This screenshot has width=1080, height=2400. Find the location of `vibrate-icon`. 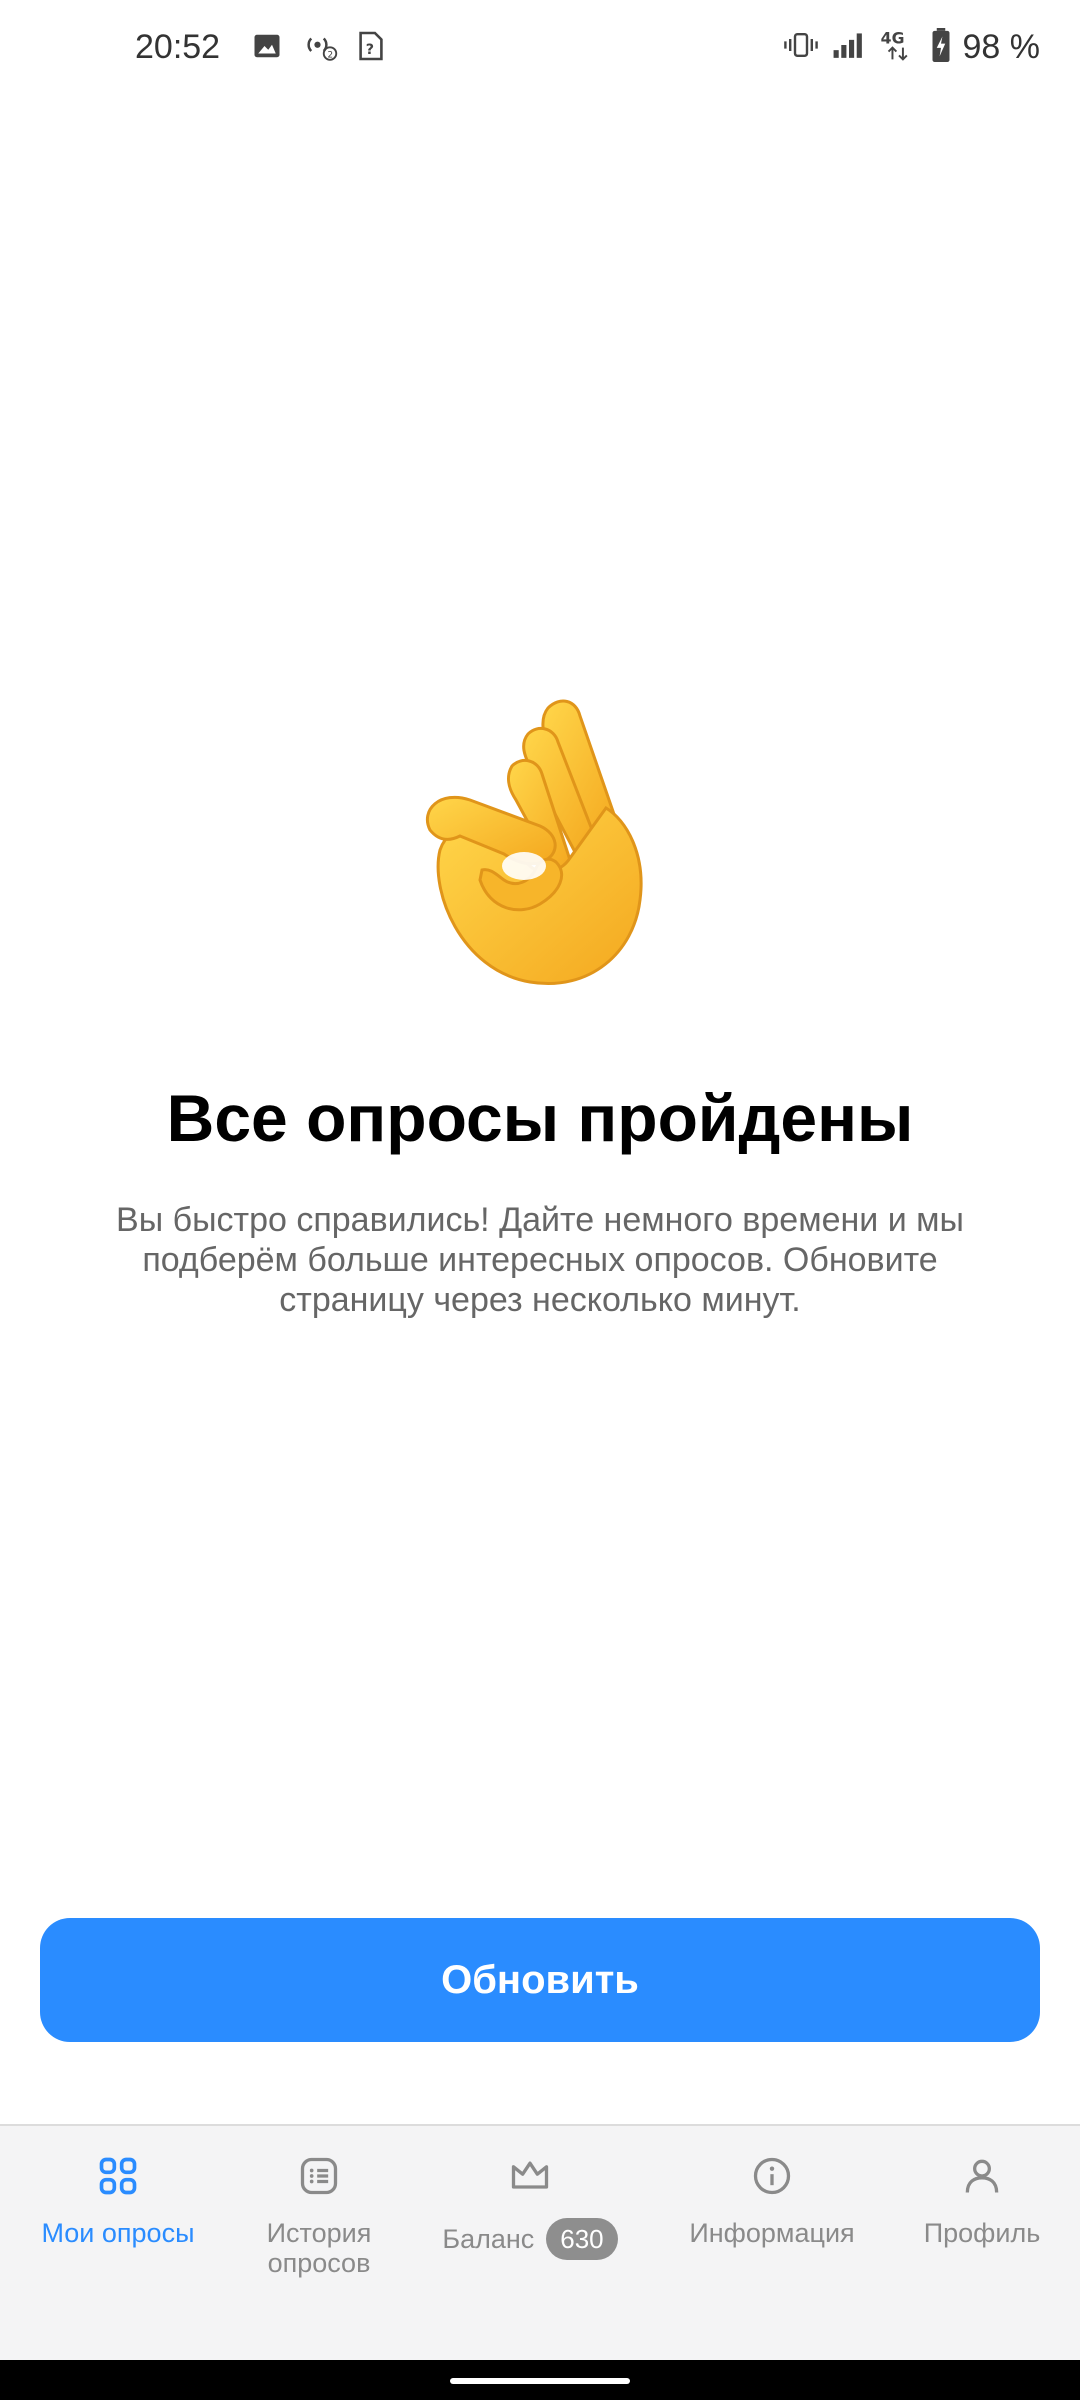

vibrate-icon is located at coordinates (801, 47).